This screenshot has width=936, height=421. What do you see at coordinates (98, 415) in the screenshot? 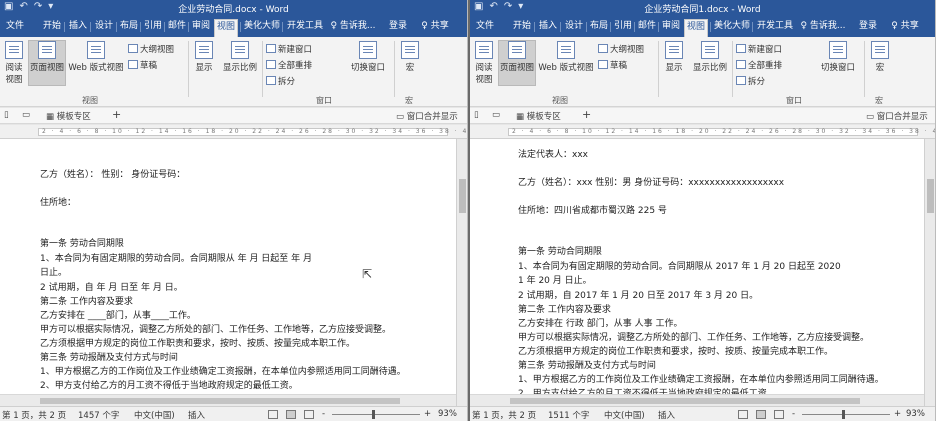
I see `word-count: 1457 个字` at bounding box center [98, 415].